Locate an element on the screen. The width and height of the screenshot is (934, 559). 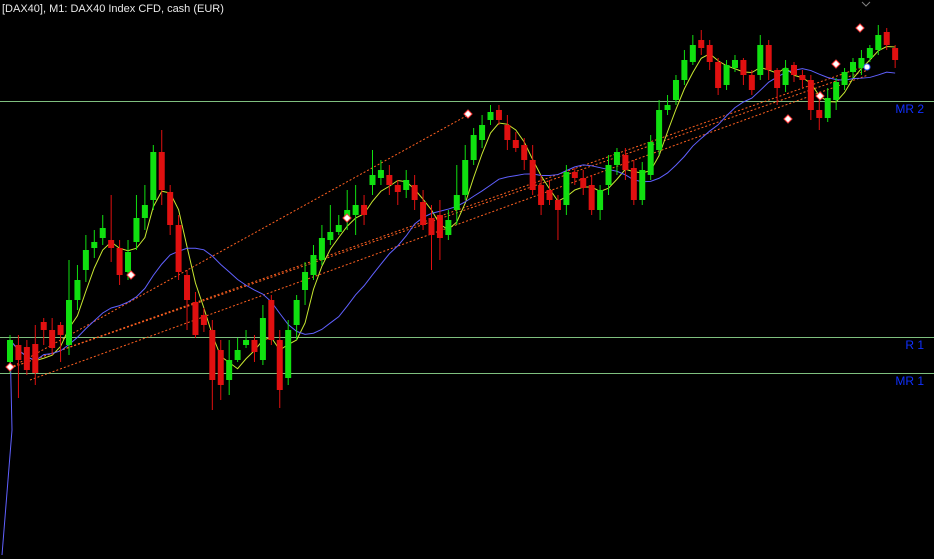
scroll-arrow-icon is located at coordinates (866, 4).